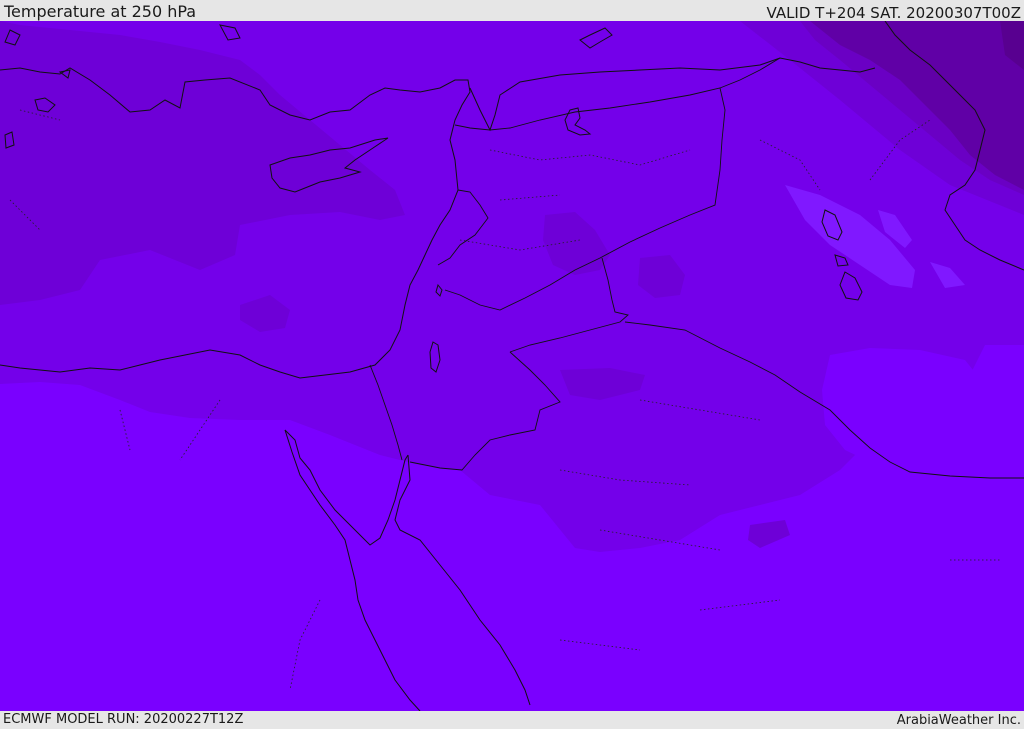  I want to click on model-run-label: ECMWF MODEL RUN: 20200227T12Z, so click(123, 719).